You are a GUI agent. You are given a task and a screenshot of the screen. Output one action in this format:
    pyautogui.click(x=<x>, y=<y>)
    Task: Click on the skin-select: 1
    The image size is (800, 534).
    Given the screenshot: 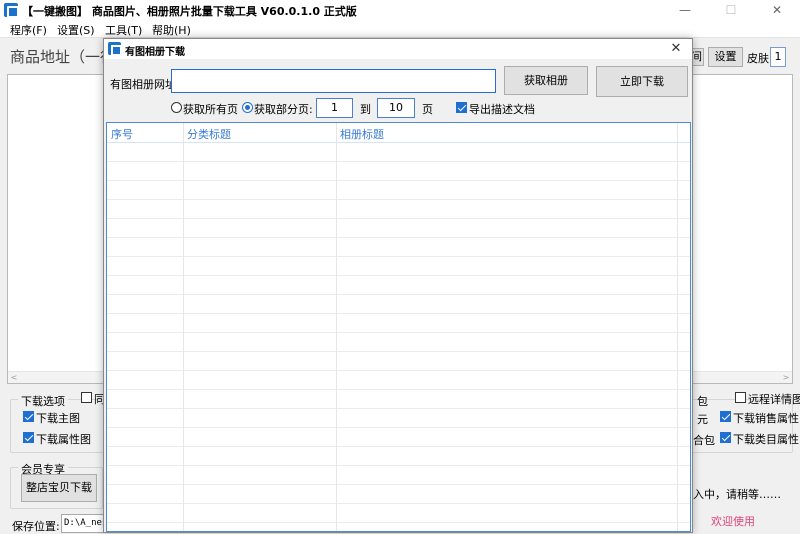 What is the action you would take?
    pyautogui.click(x=778, y=57)
    